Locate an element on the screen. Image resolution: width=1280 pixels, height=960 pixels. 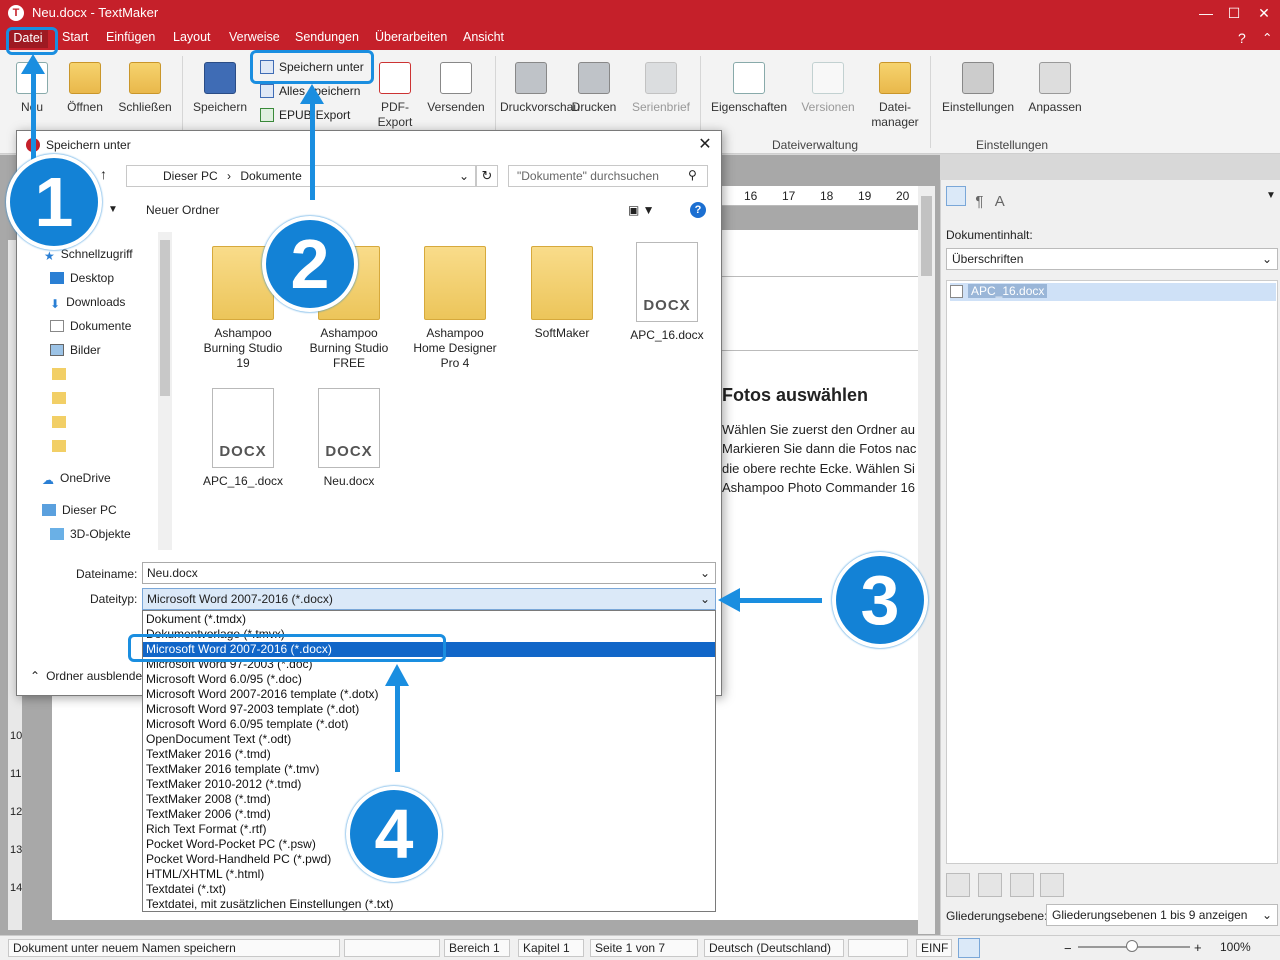
title-bar: T Neu.docx - TextMaker — ☐ ✕ is located at coordinates (640, 13).